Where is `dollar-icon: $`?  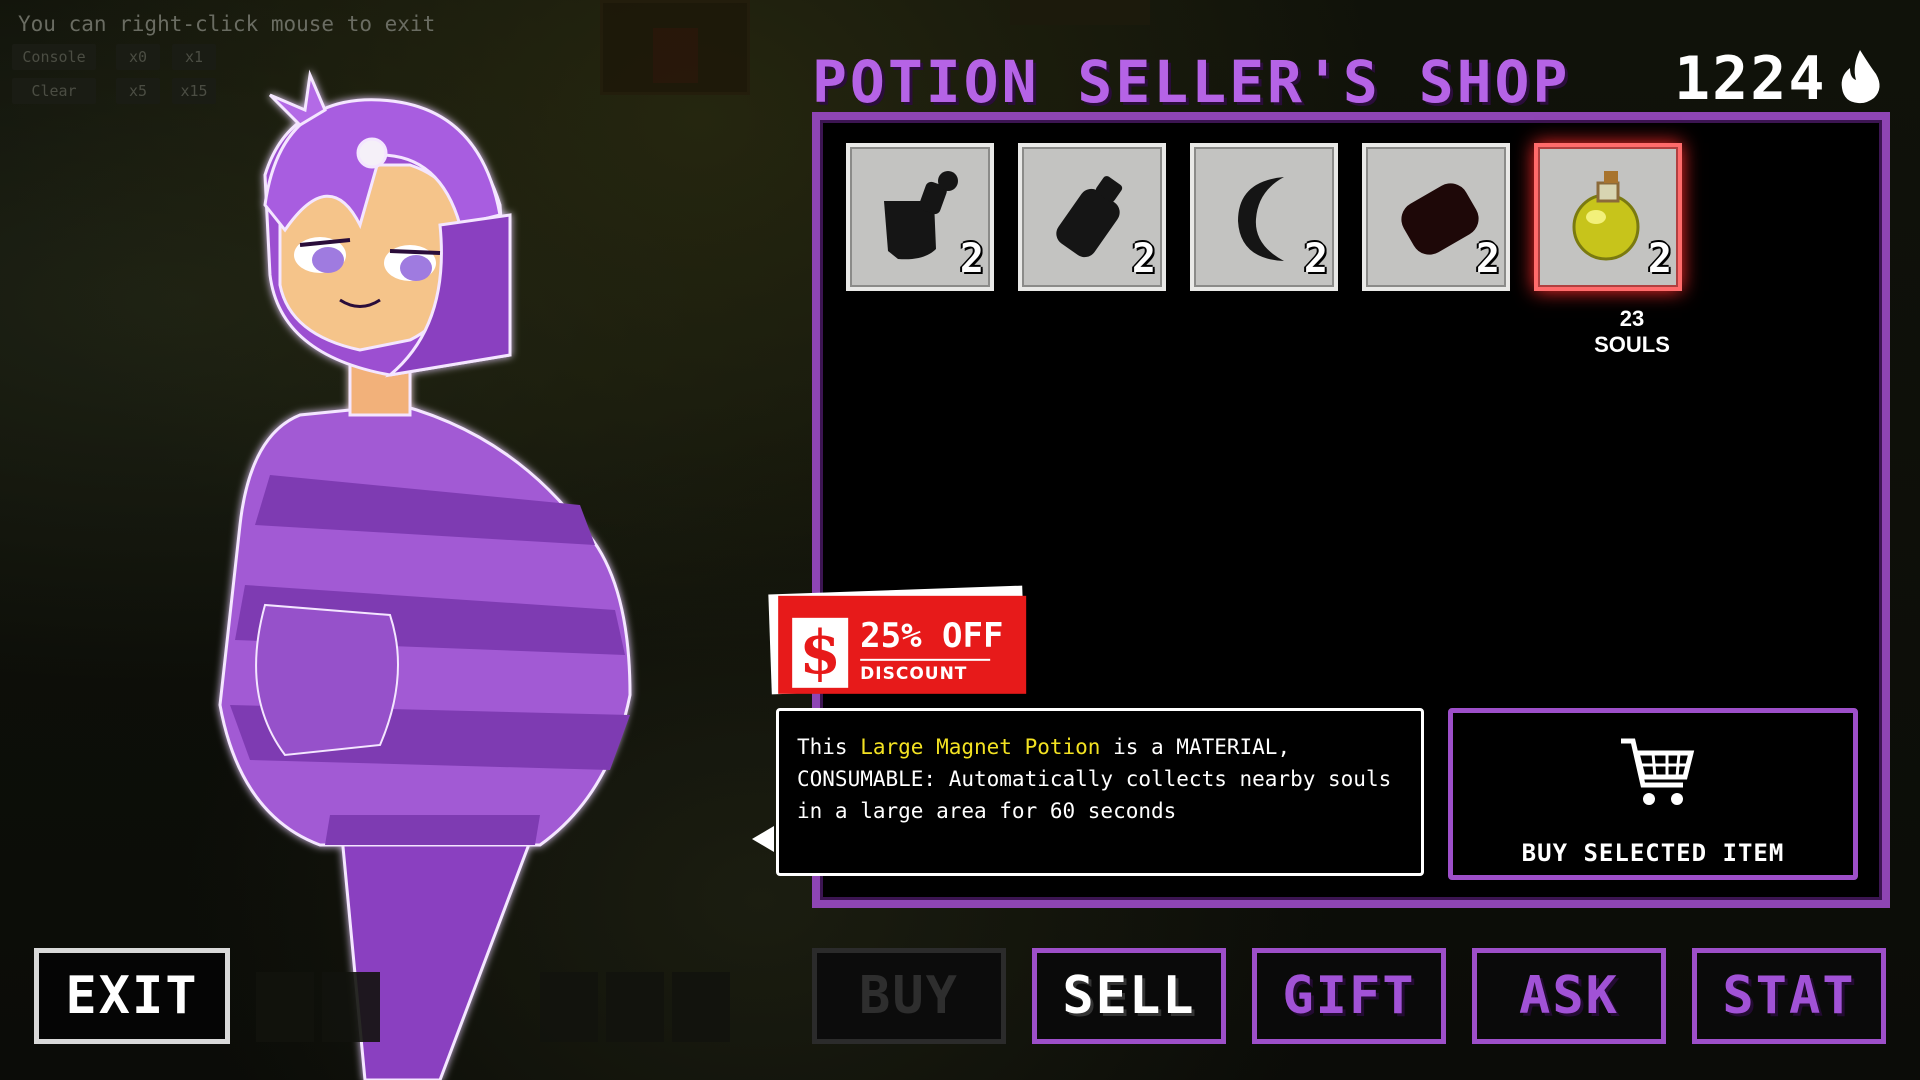
dollar-icon: $ is located at coordinates (820, 652).